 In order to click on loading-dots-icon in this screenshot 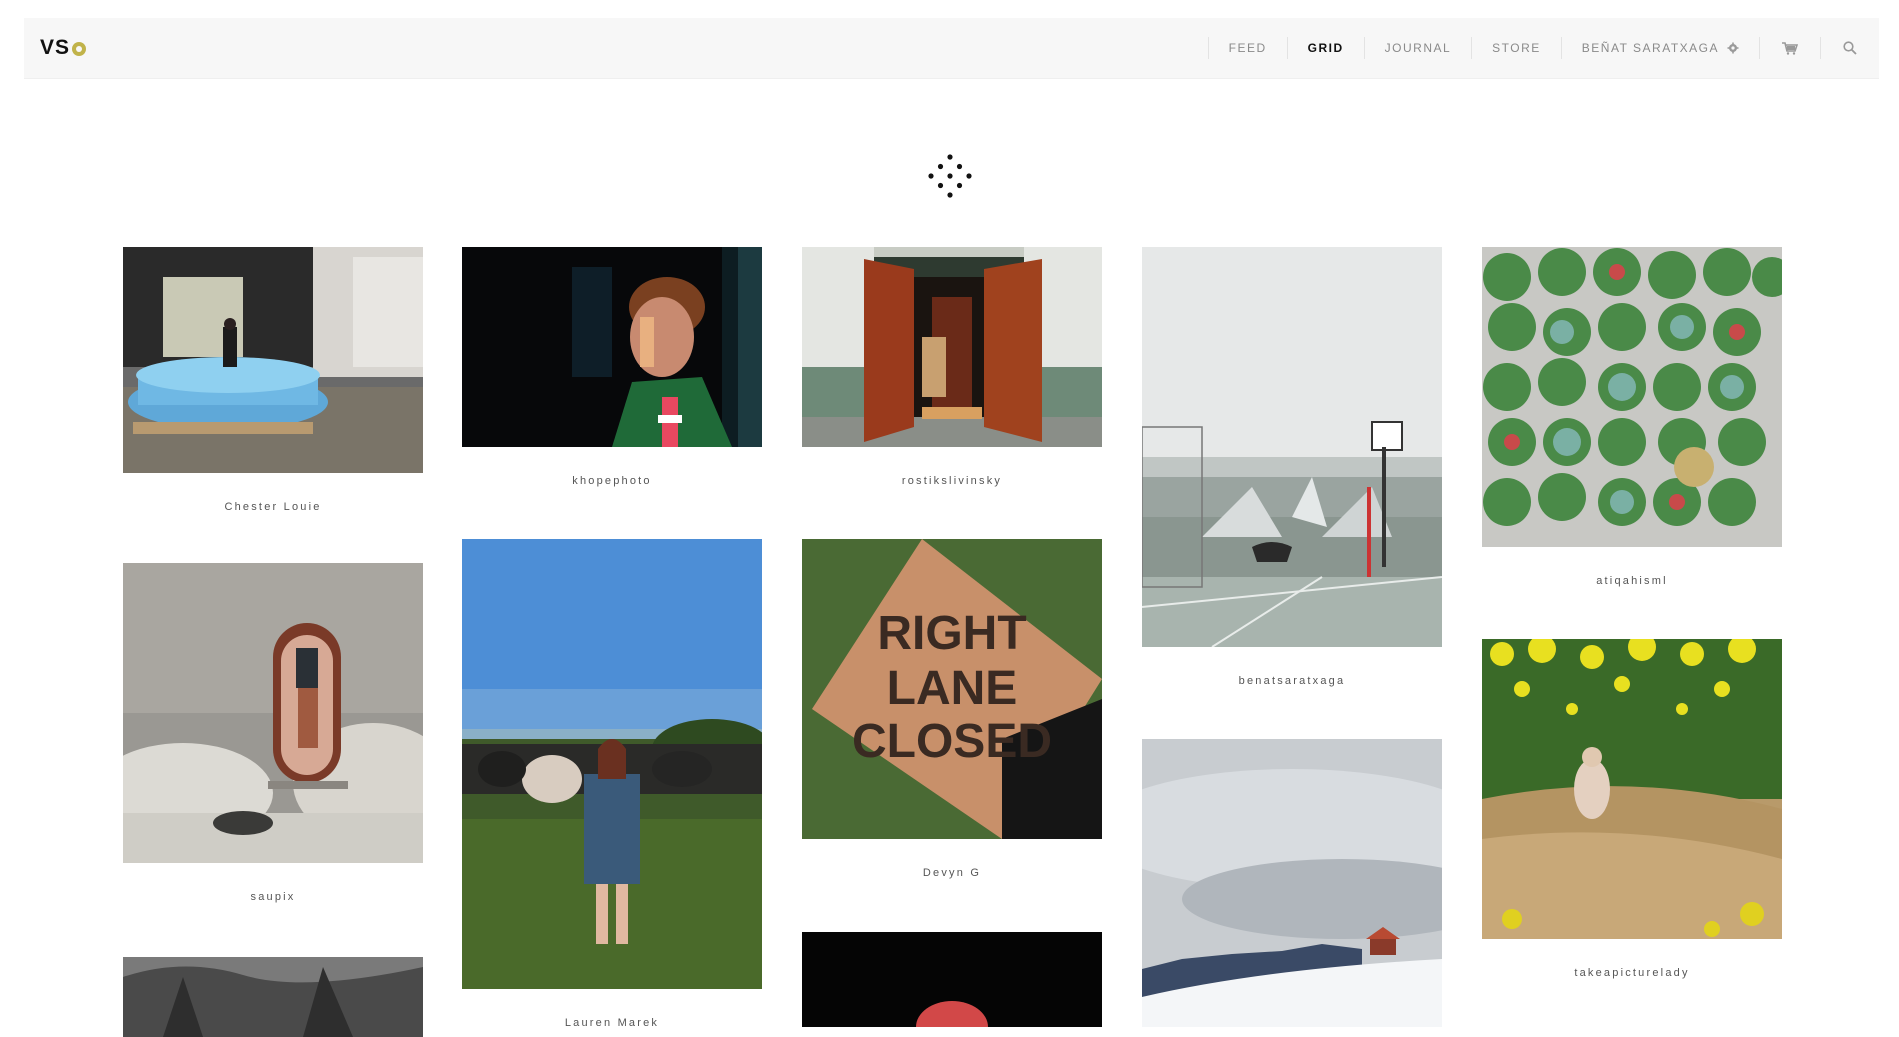, I will do `click(950, 176)`.